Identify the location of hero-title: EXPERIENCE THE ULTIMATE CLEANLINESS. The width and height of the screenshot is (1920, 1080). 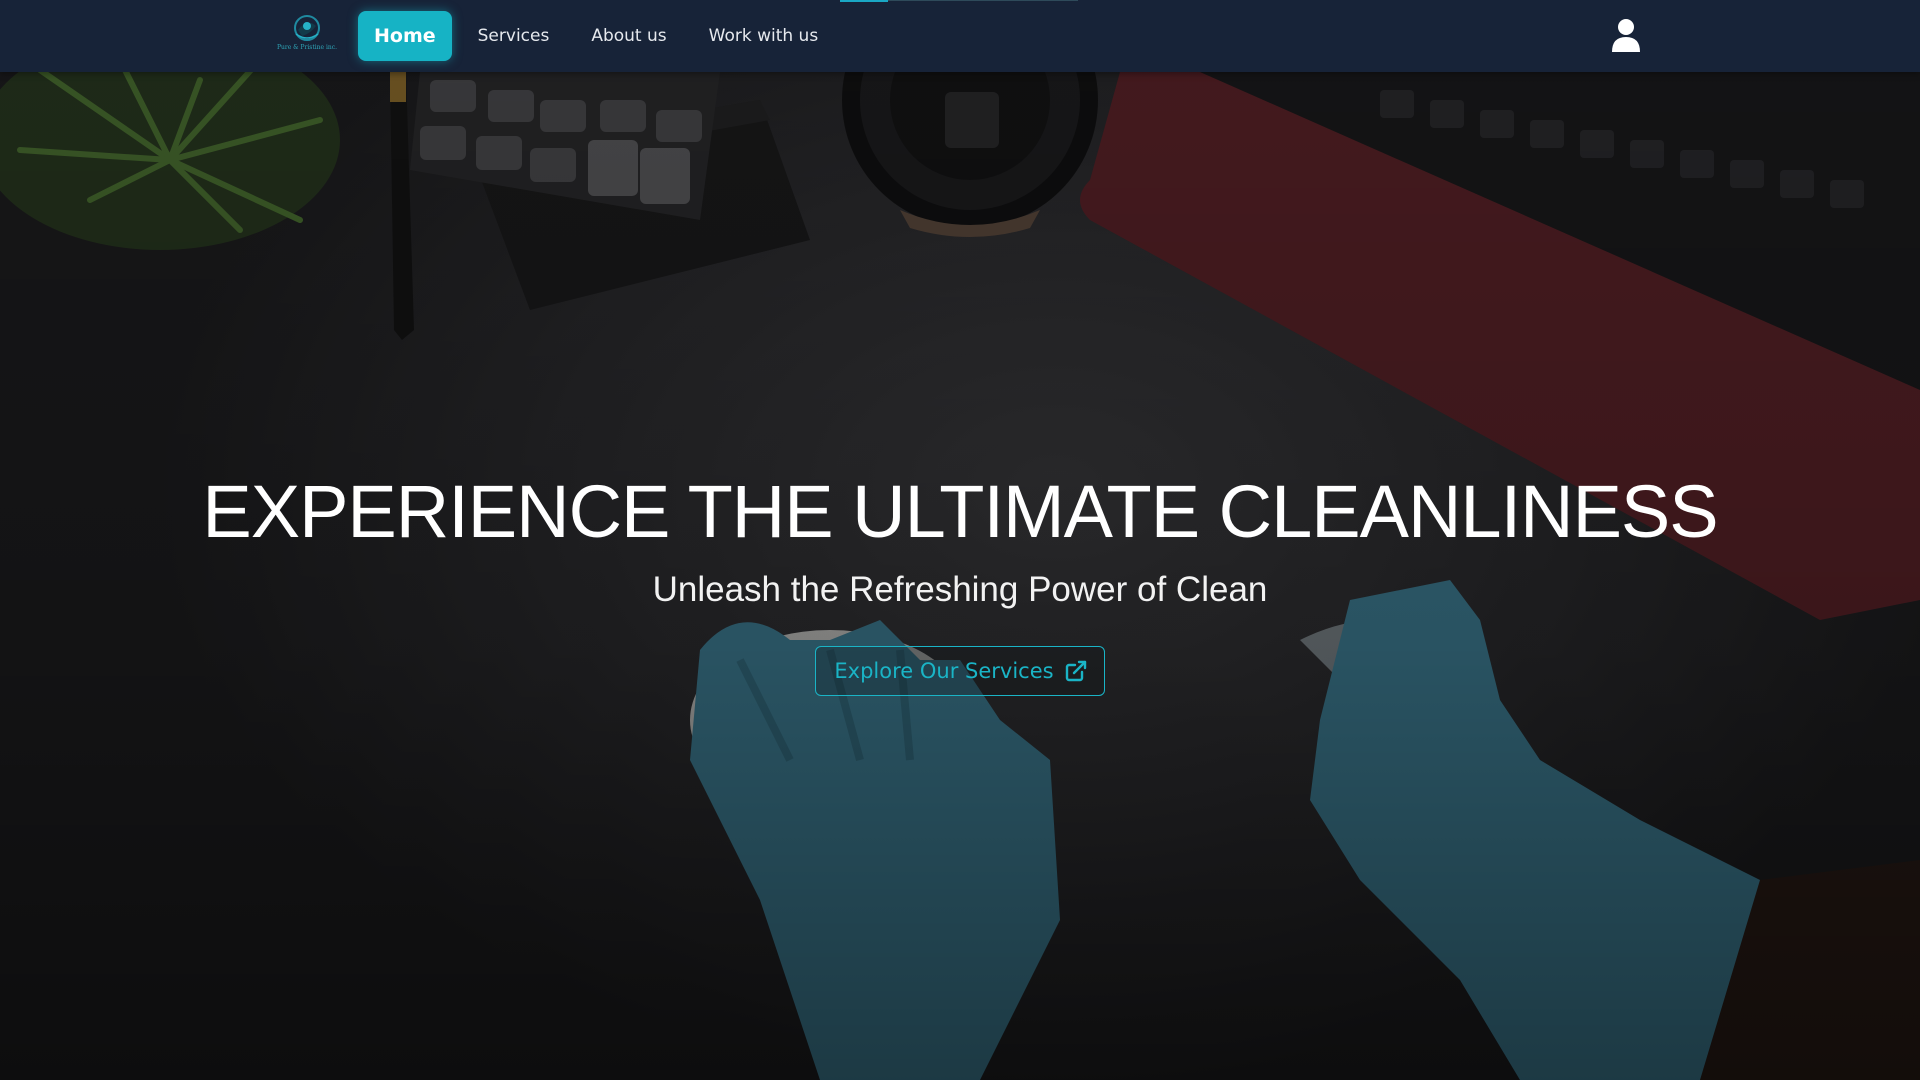
(960, 511).